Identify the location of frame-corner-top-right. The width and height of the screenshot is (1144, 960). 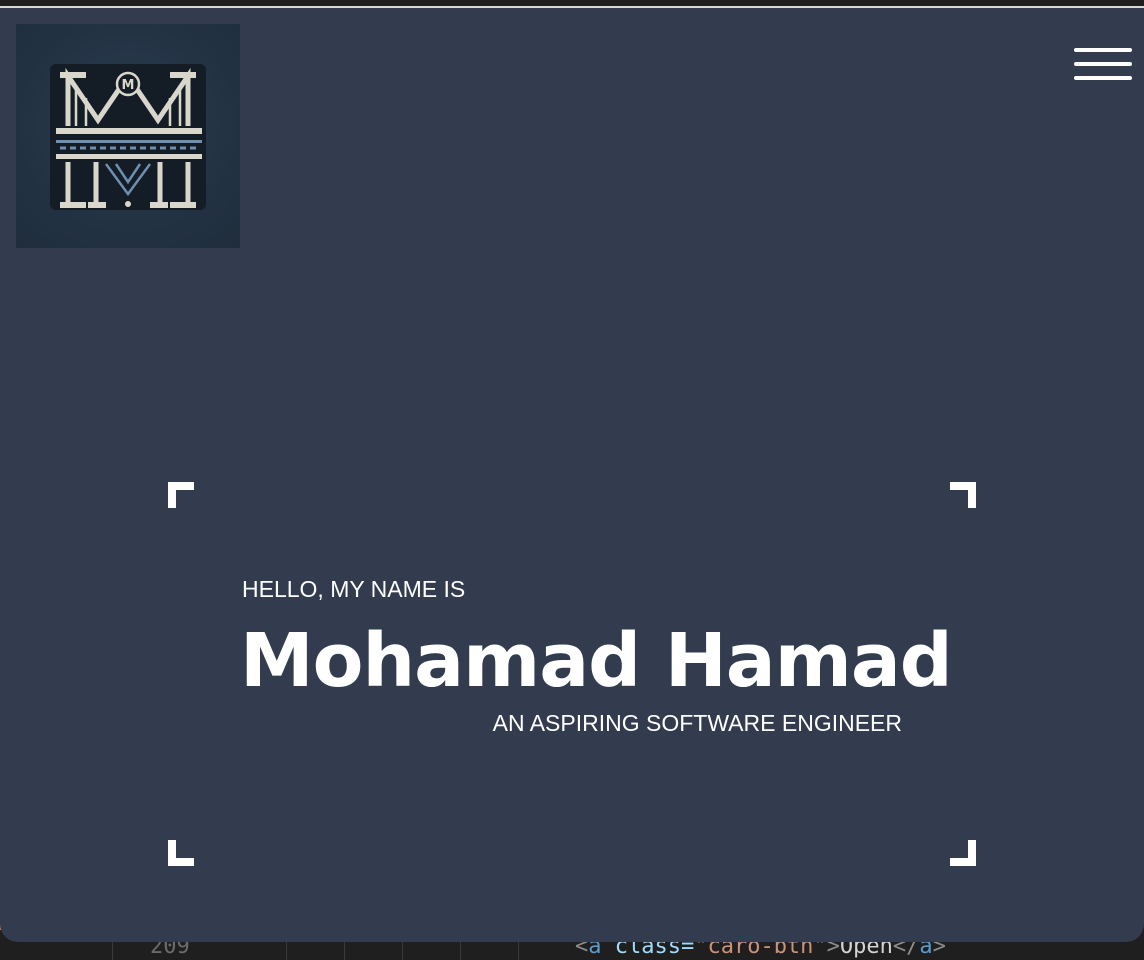
(963, 495).